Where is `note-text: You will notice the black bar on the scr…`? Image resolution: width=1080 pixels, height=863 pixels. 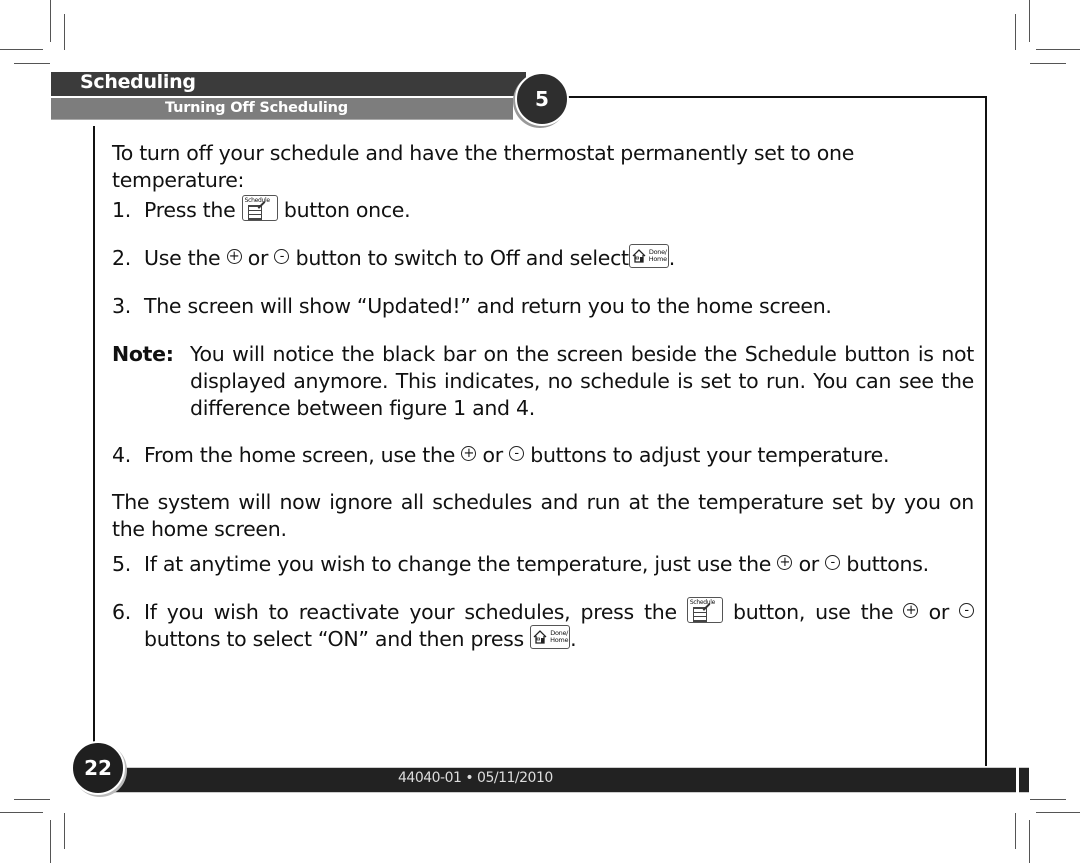 note-text: You will notice the black bar on the scr… is located at coordinates (582, 381).